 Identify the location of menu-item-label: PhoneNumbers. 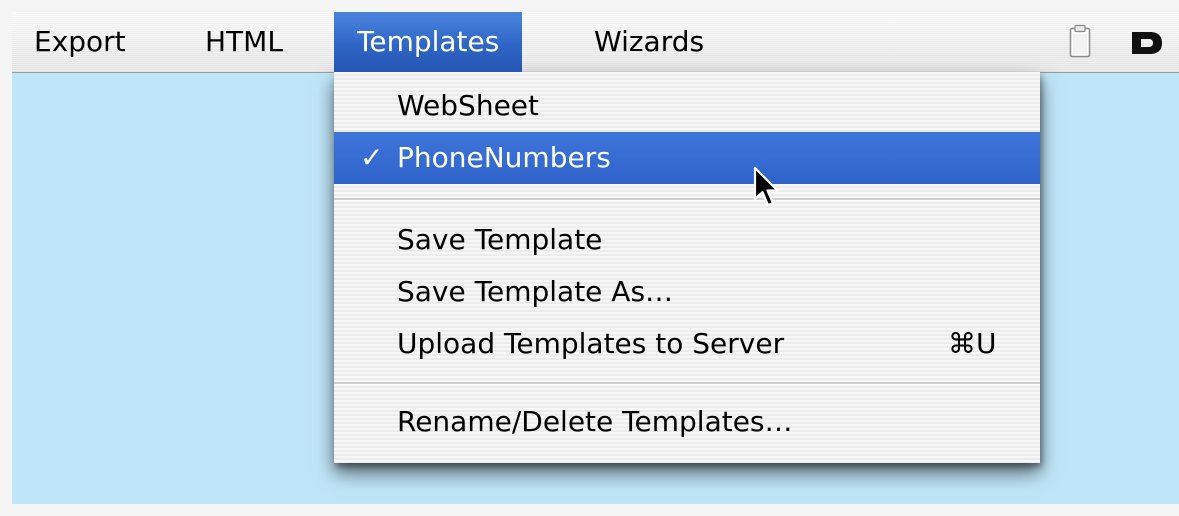
(504, 157).